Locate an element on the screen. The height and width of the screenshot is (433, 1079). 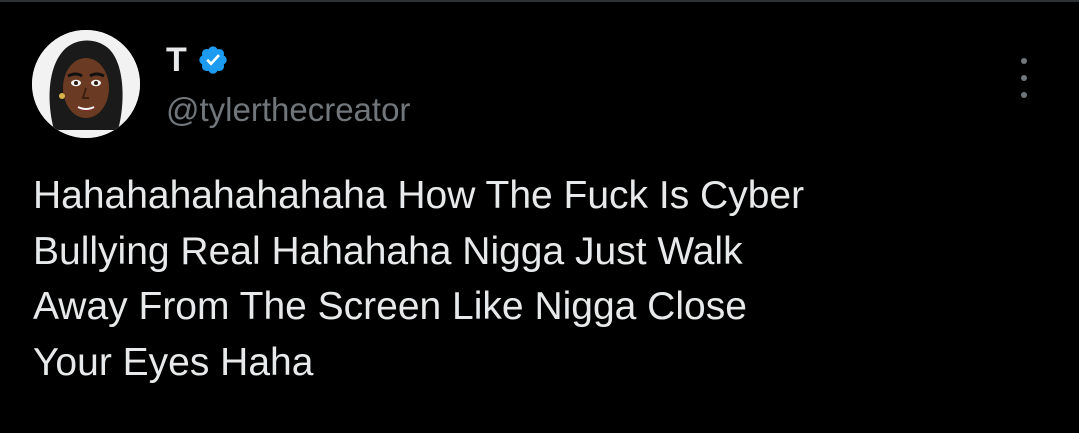
avatar is located at coordinates (86, 84).